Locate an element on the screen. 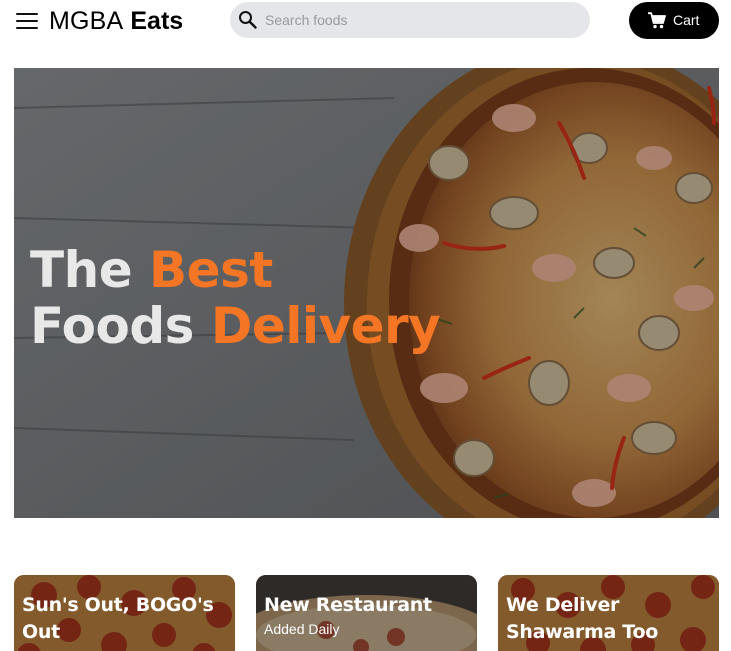  brand-name-bold: Eats is located at coordinates (157, 21).